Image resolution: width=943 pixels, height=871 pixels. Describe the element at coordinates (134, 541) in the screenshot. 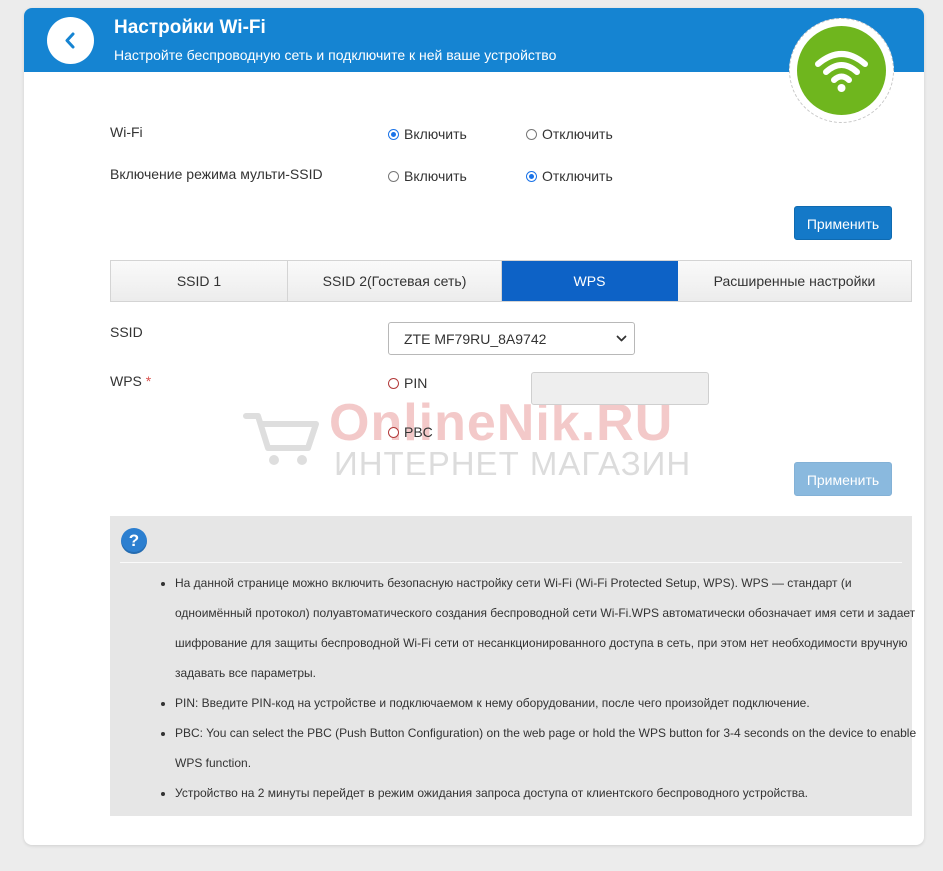

I see `help-icon: ?` at that location.